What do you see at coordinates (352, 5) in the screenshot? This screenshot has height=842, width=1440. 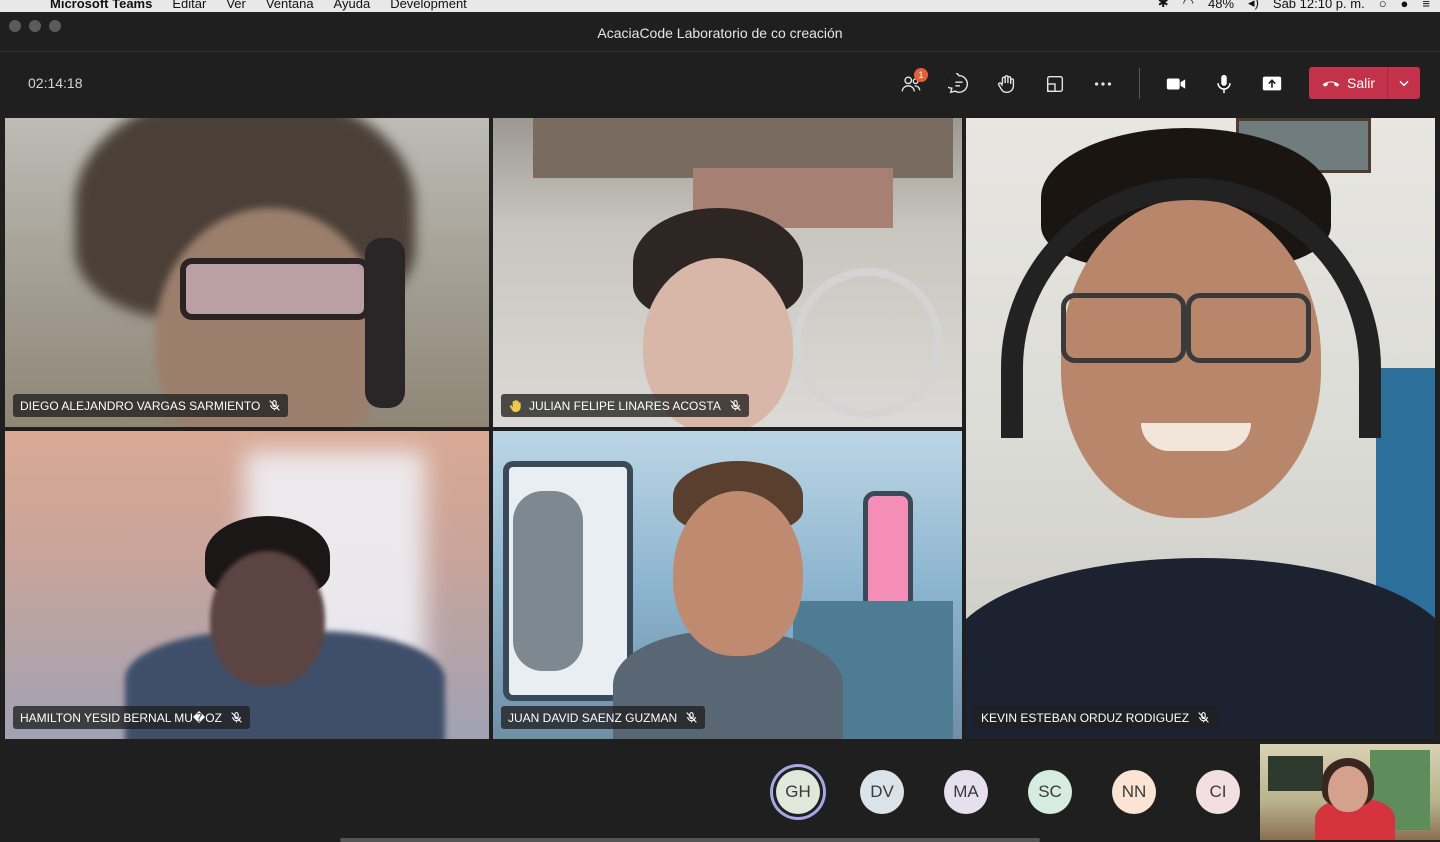 I see `menu-ayuda: Ayuda` at bounding box center [352, 5].